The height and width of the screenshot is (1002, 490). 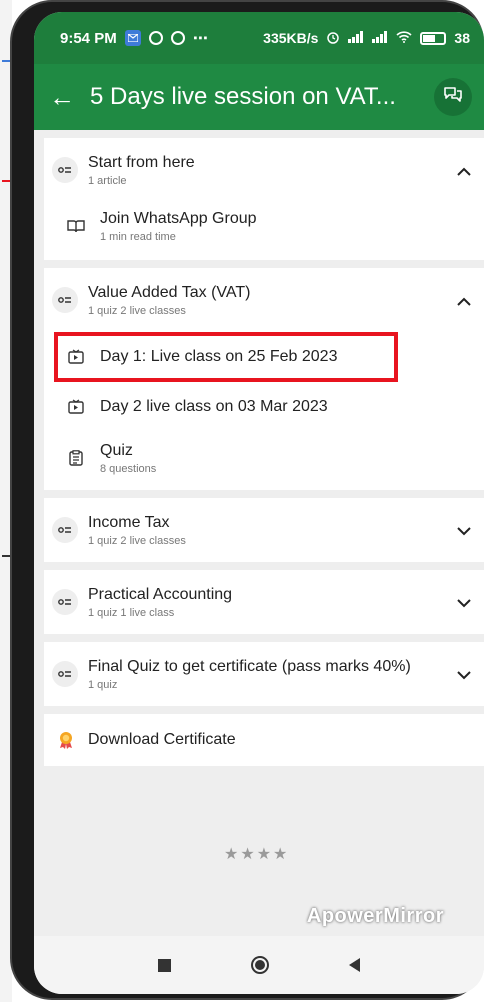 I want to click on pause-notification-icon, so click(x=177, y=38).